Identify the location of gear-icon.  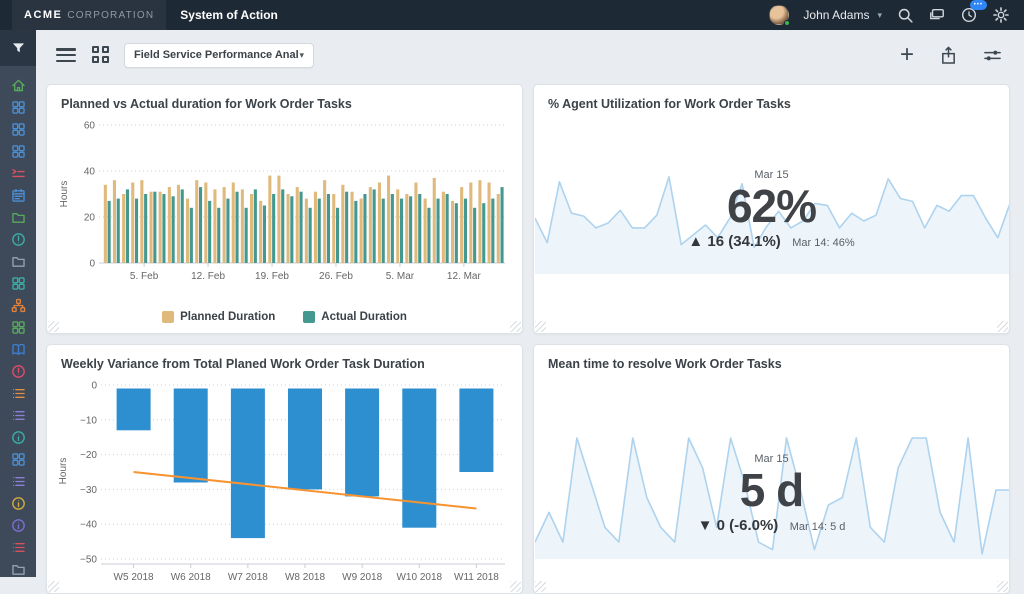
(1001, 15).